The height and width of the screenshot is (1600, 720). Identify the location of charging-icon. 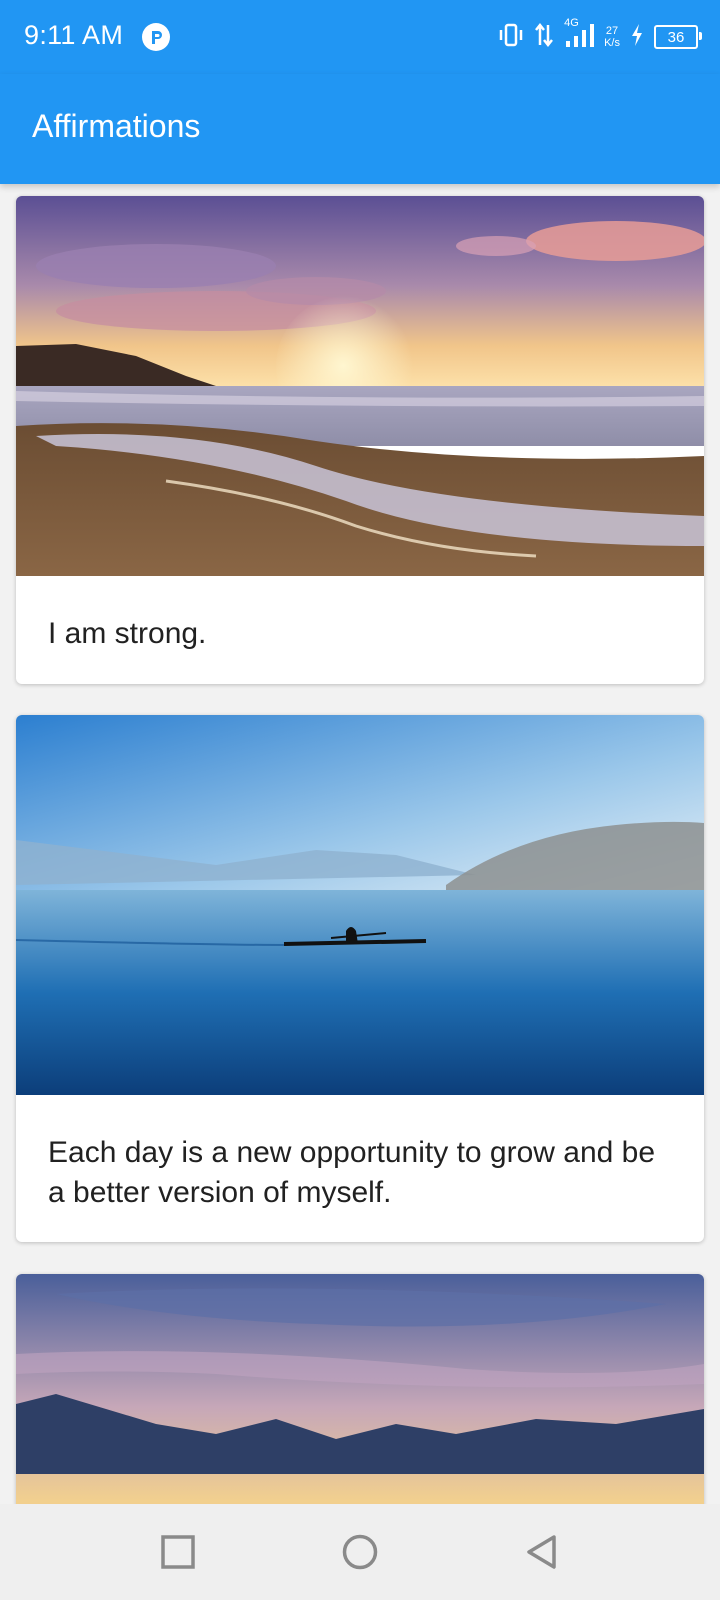
(637, 37).